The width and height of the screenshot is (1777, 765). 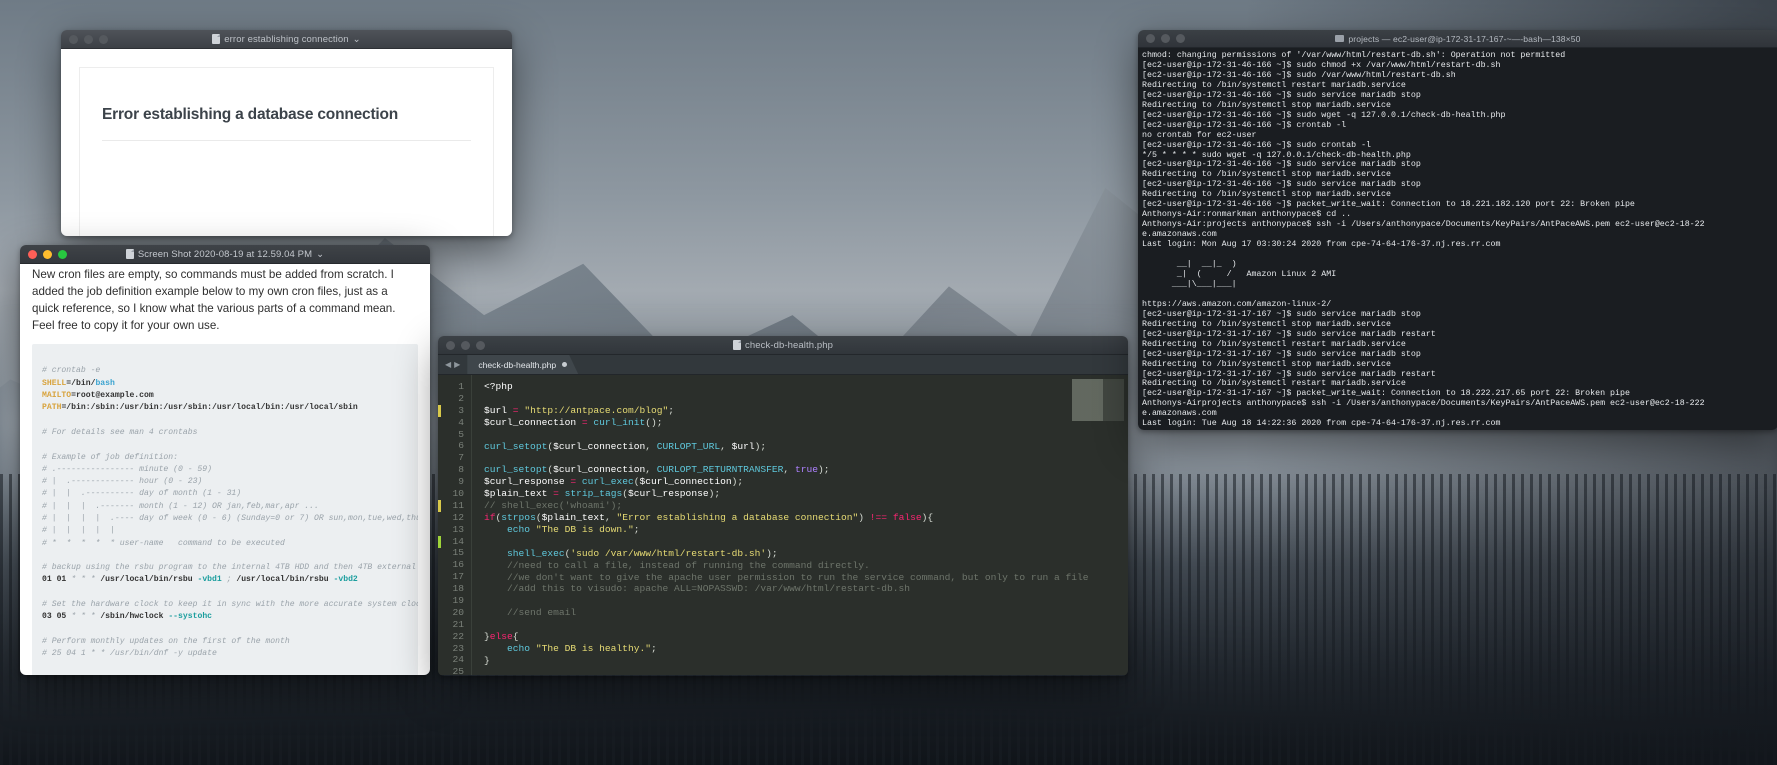 I want to click on line-number: 14, so click(x=458, y=541).